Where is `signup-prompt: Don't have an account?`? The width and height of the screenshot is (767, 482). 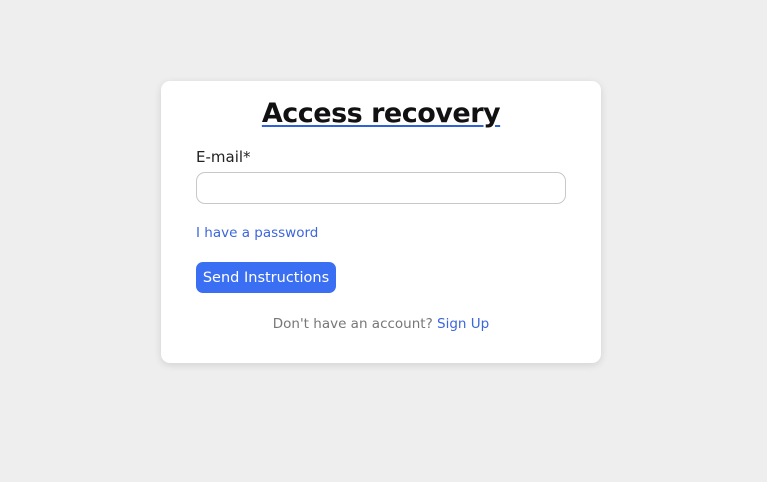 signup-prompt: Don't have an account? is located at coordinates (352, 324).